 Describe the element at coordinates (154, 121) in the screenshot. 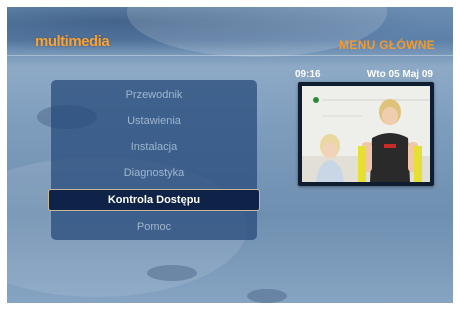

I see `menu-item-ustawienia: Ustawienia` at that location.